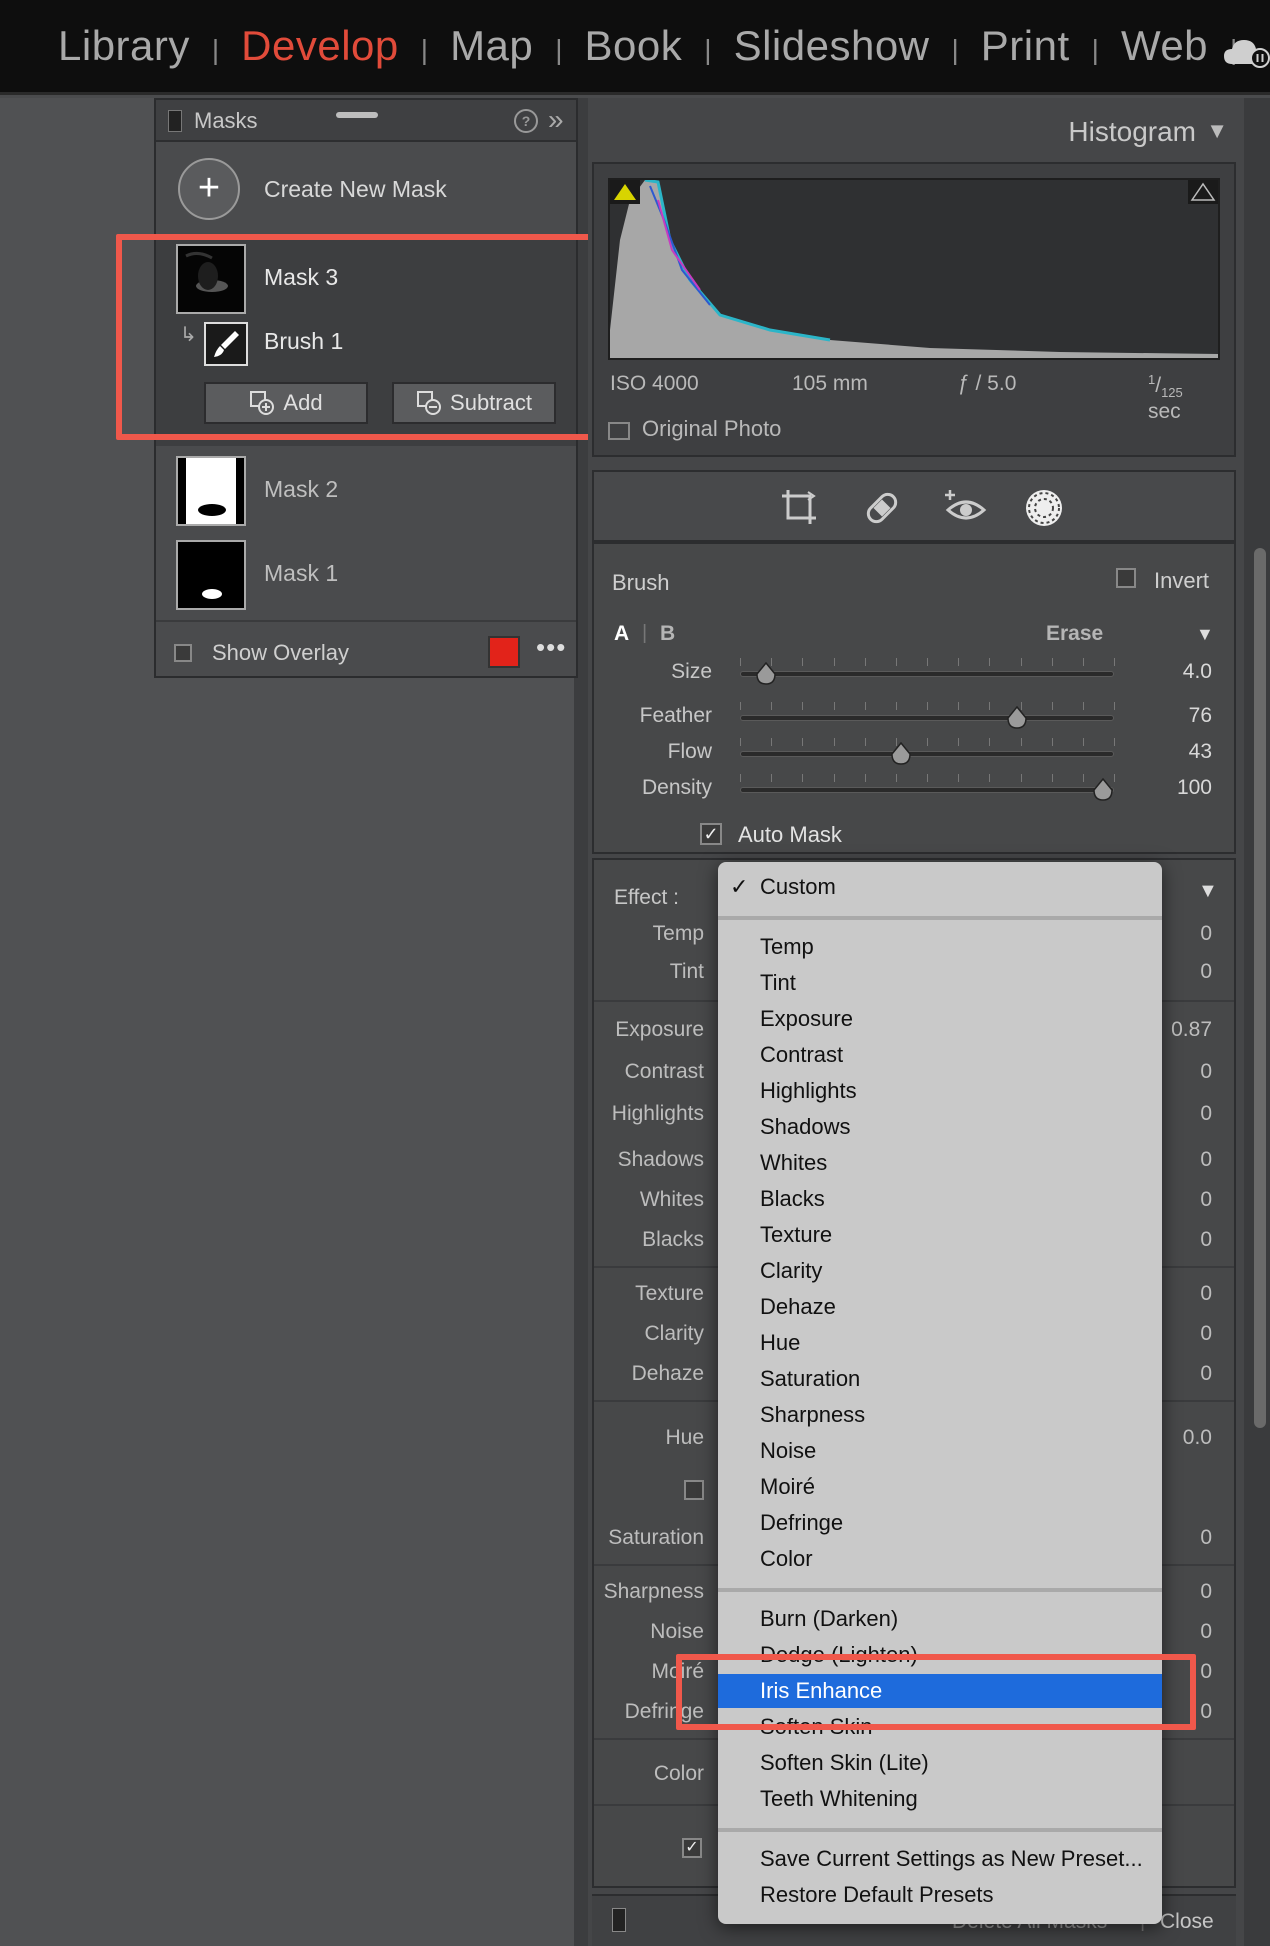 Image resolution: width=1270 pixels, height=1946 pixels. I want to click on mask-item-mask-3: Mask 3 ↳ Brush 1 Add Subtract, so click(366, 343).